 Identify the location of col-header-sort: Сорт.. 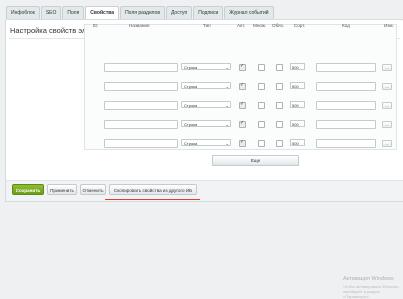
(300, 25).